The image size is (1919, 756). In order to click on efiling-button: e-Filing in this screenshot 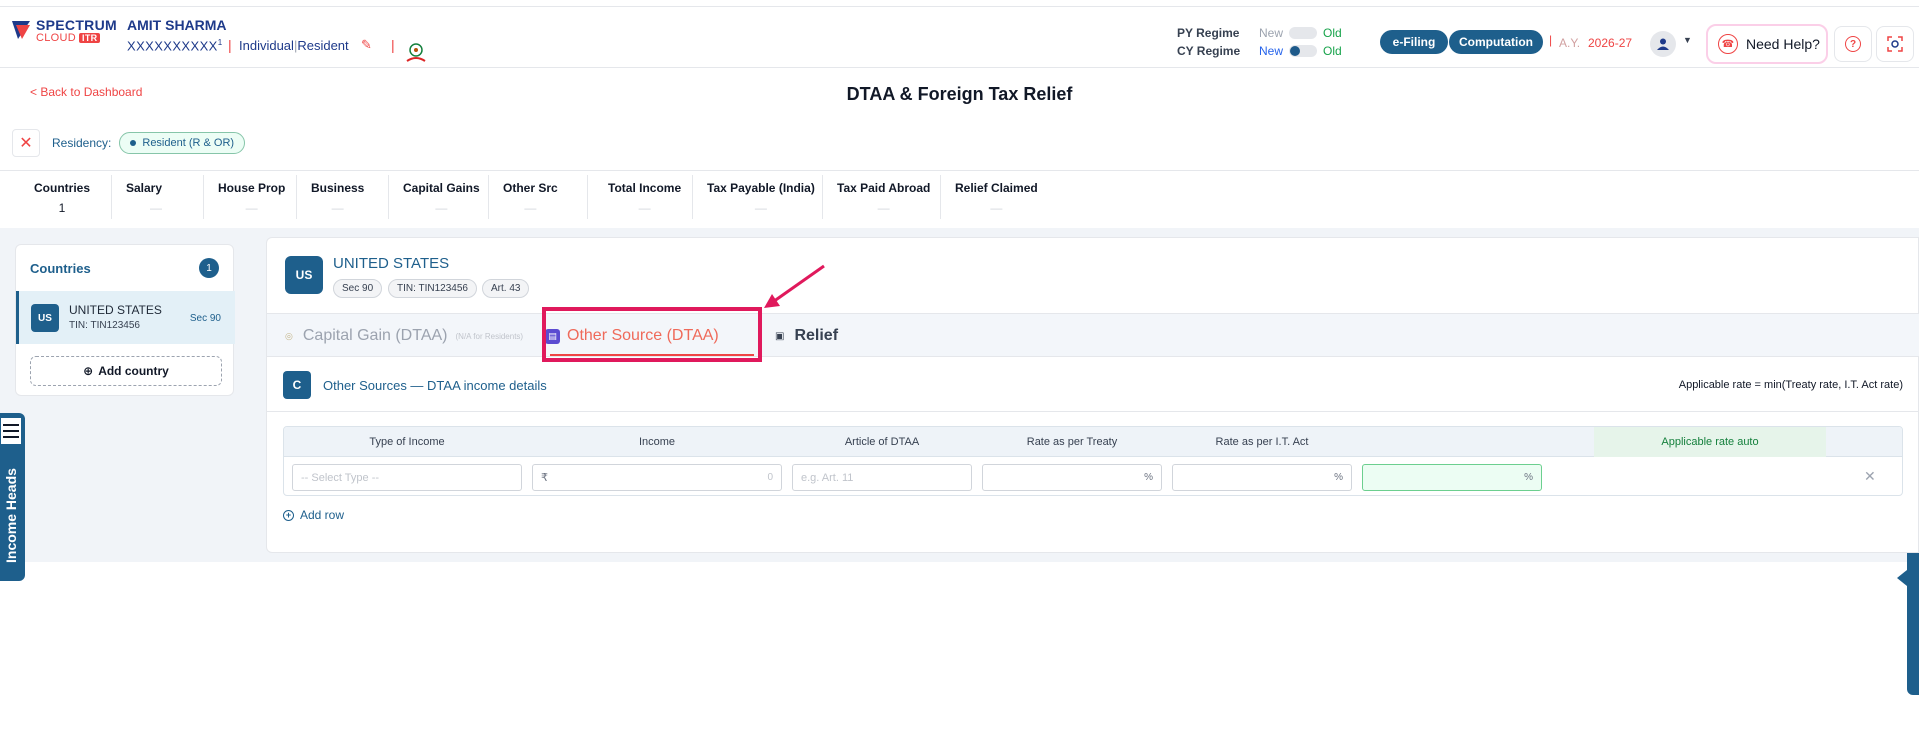, I will do `click(1414, 42)`.